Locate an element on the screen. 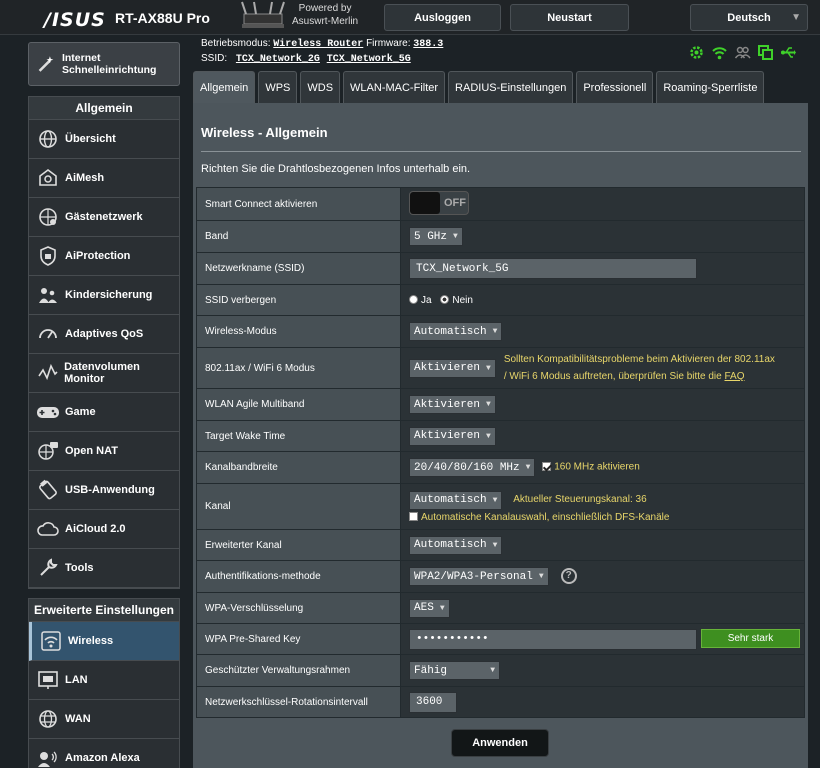  sidebar-item-uebersicht: Übersicht is located at coordinates (104, 139).